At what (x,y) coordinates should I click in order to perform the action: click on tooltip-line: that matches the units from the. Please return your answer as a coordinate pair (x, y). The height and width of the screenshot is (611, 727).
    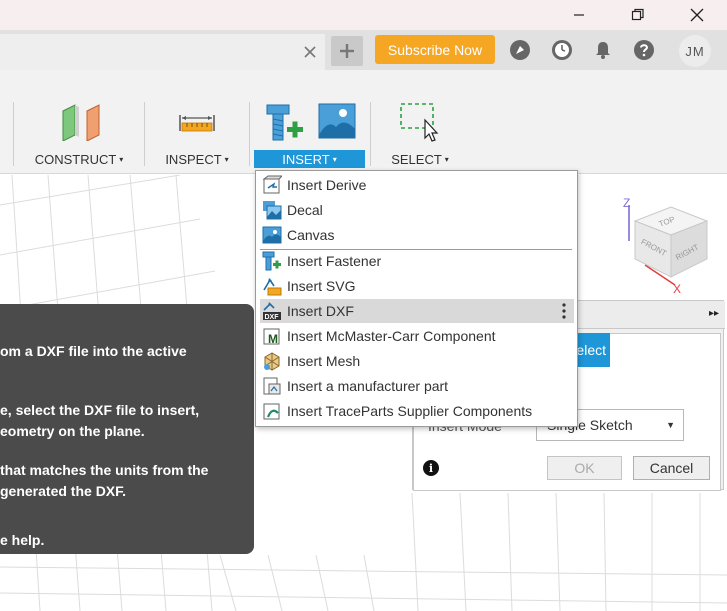
    Looking at the image, I should click on (104, 470).